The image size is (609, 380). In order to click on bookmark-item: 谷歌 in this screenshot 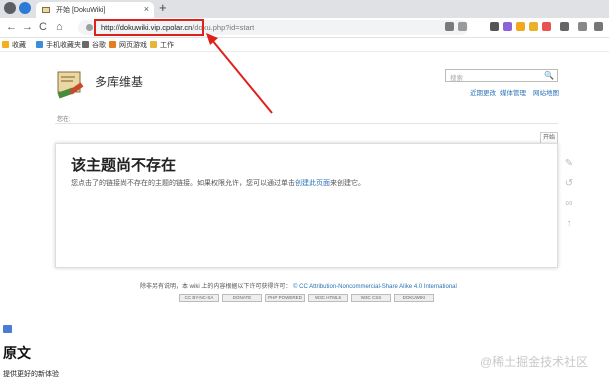, I will do `click(94, 45)`.